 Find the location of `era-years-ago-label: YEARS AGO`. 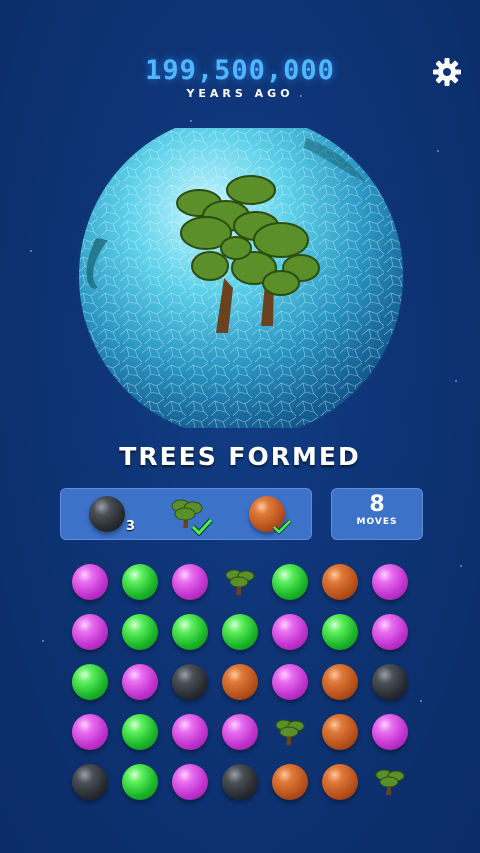

era-years-ago-label: YEARS AGO is located at coordinates (240, 93).